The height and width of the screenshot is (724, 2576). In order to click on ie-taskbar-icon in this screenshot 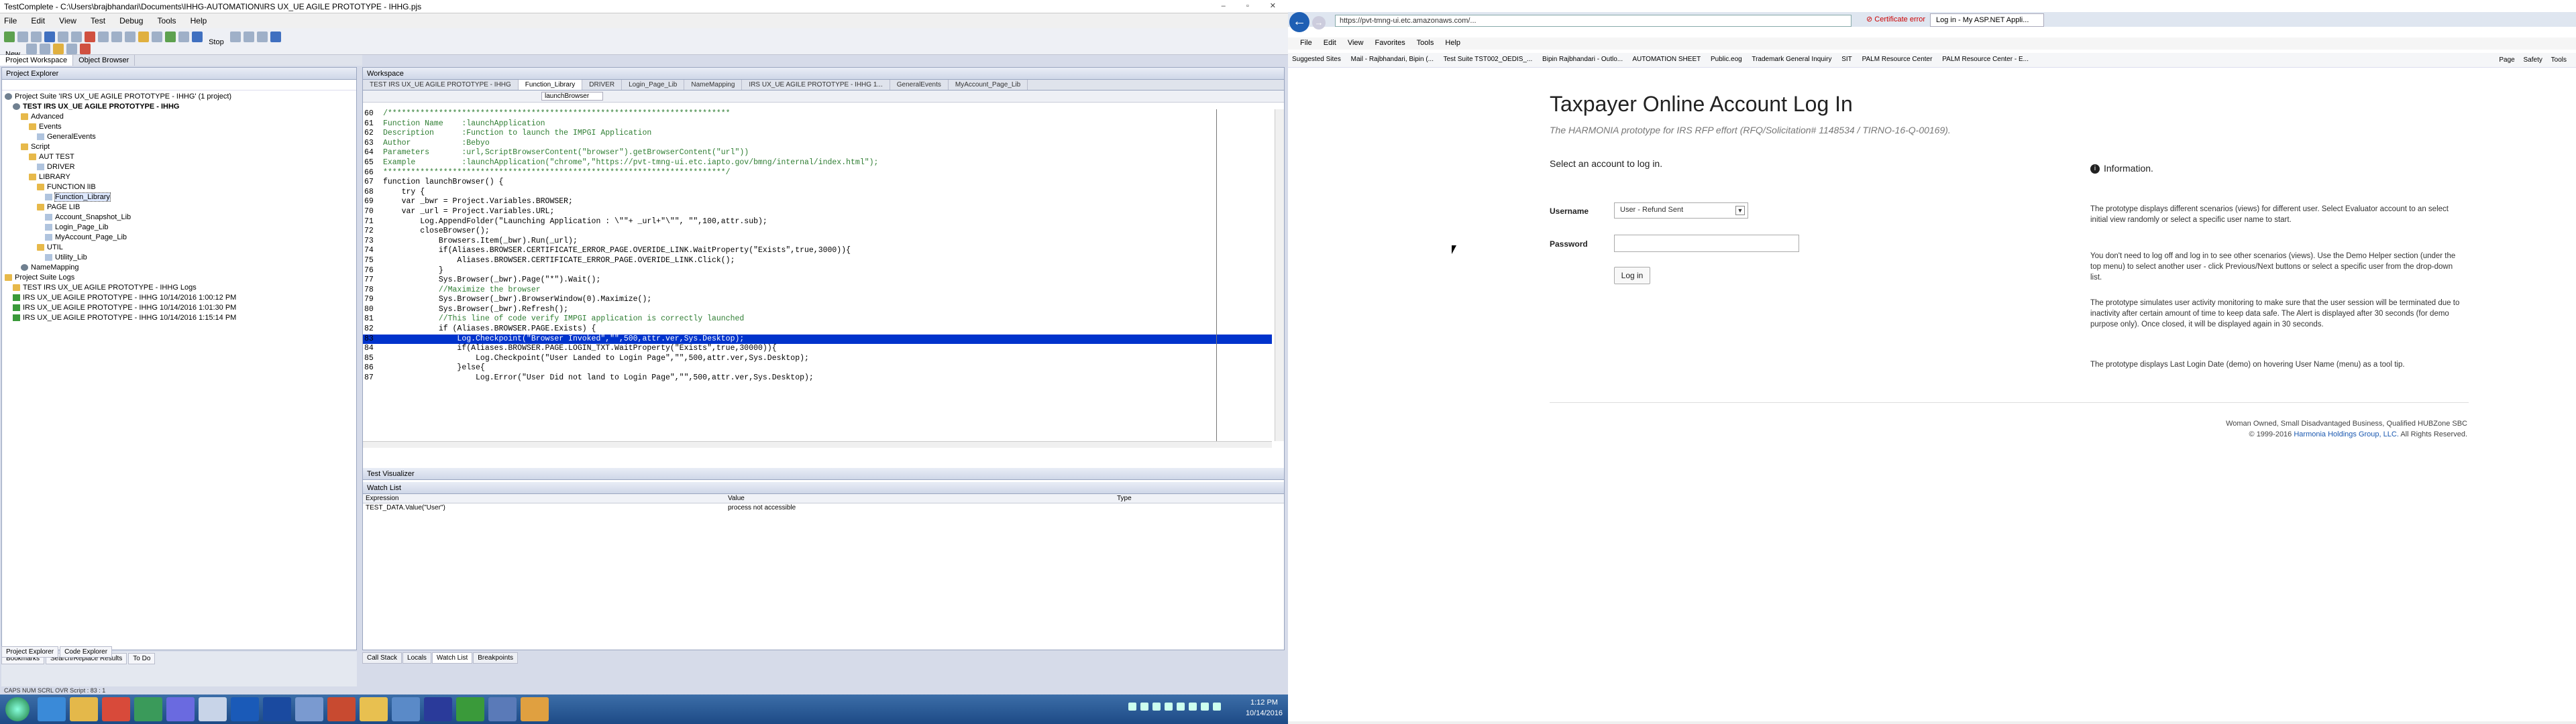, I will do `click(52, 709)`.